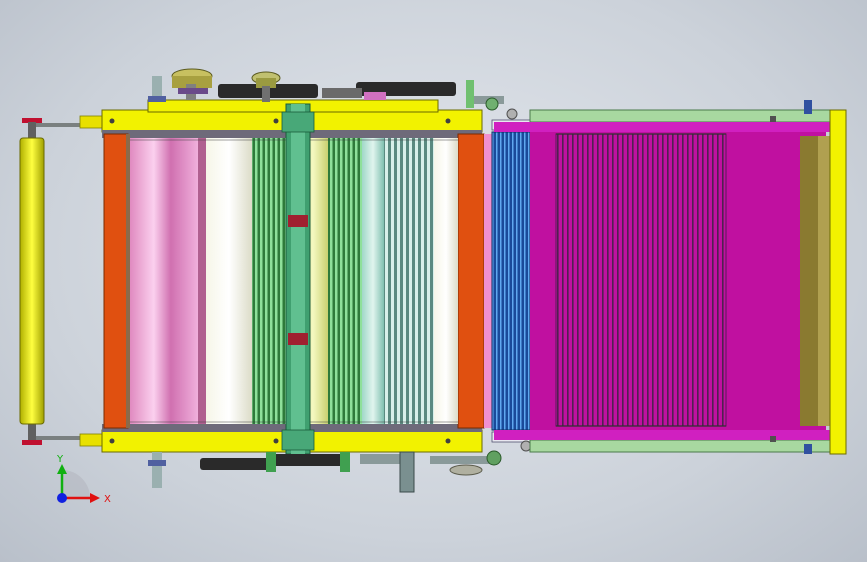 The image size is (867, 562). What do you see at coordinates (298, 279) in the screenshot?
I see `center-divider-bar` at bounding box center [298, 279].